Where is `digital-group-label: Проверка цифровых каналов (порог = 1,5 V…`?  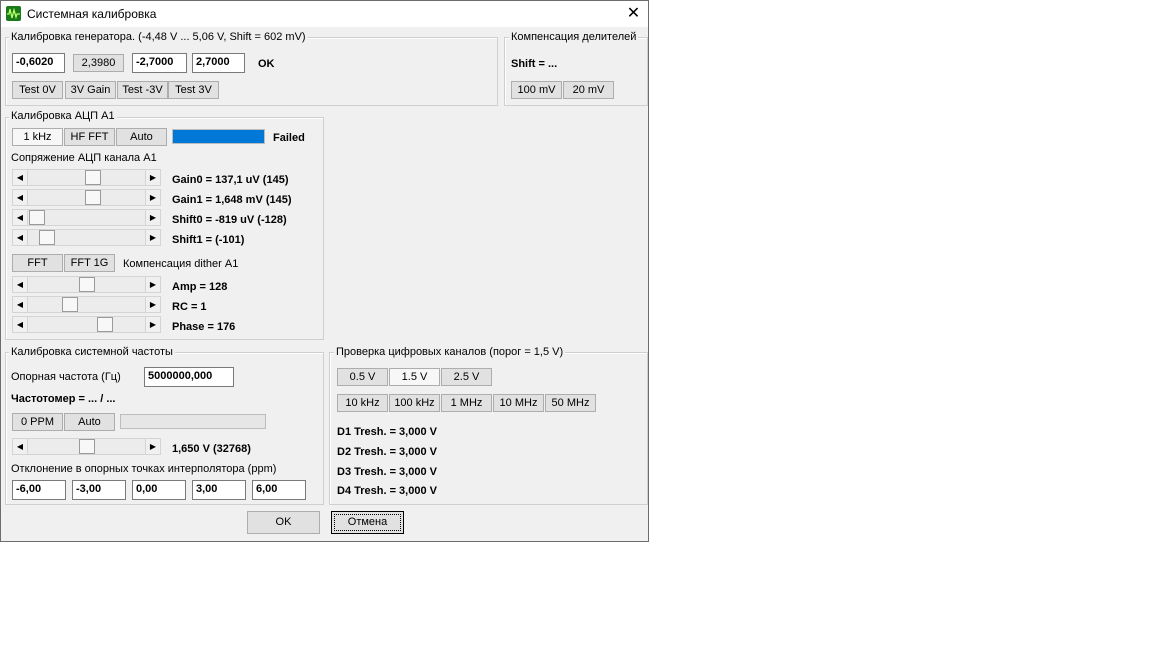 digital-group-label: Проверка цифровых каналов (порог = 1,5 V… is located at coordinates (450, 352).